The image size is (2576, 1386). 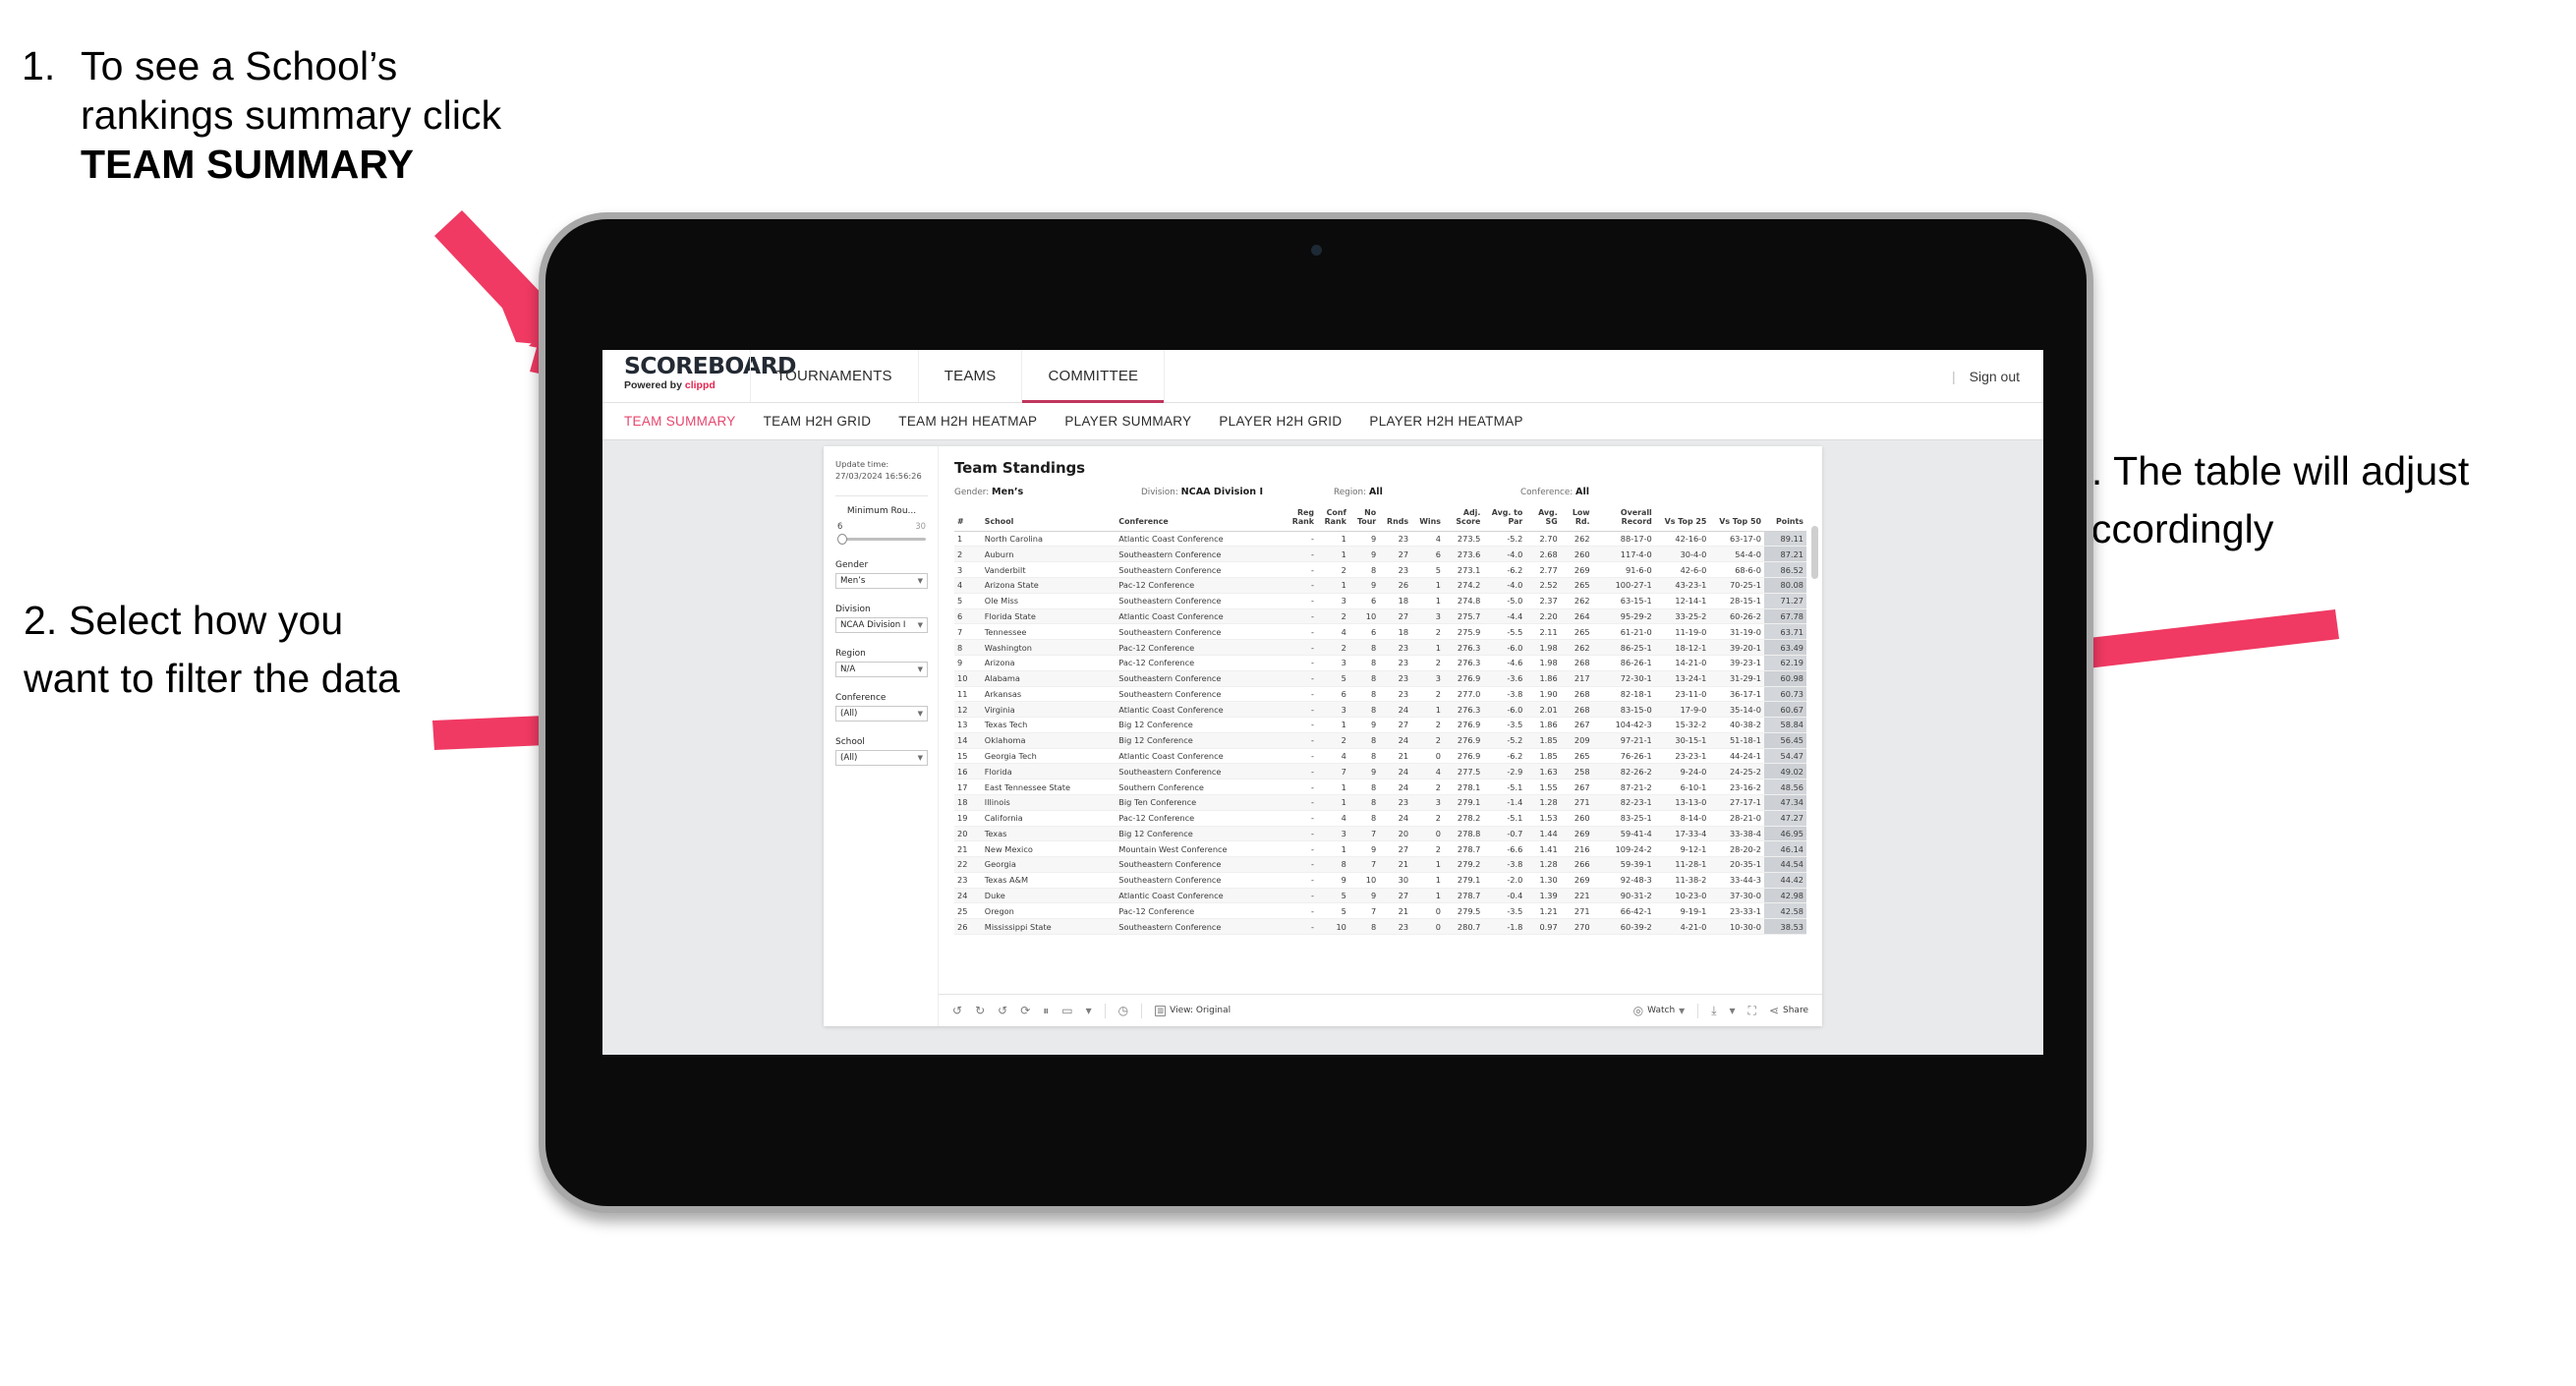 What do you see at coordinates (957, 1010) in the screenshot?
I see `undo-icon: ↺` at bounding box center [957, 1010].